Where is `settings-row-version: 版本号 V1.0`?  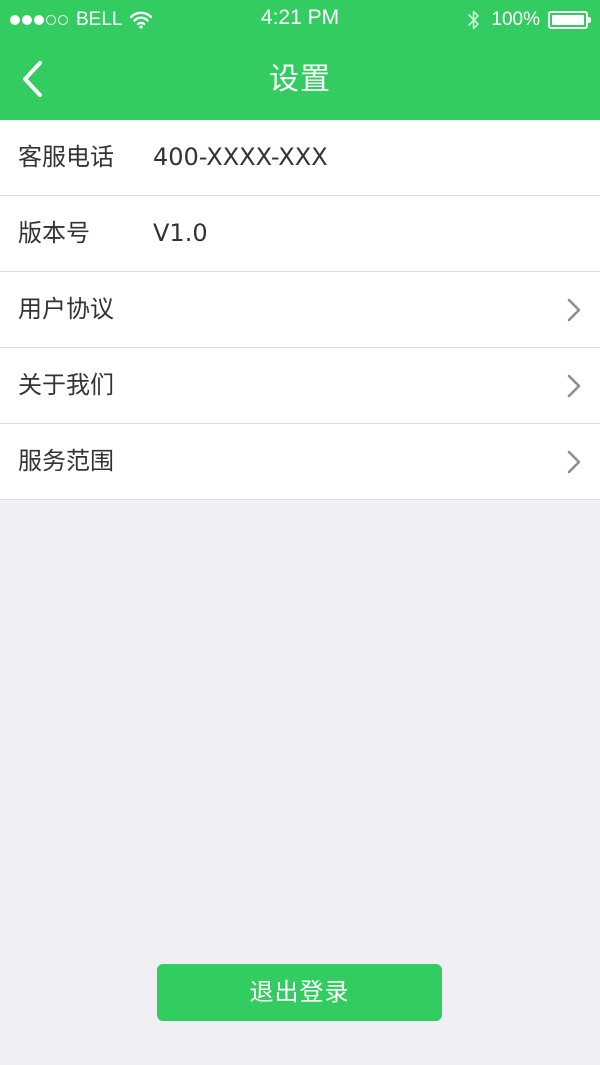 settings-row-version: 版本号 V1.0 is located at coordinates (300, 234).